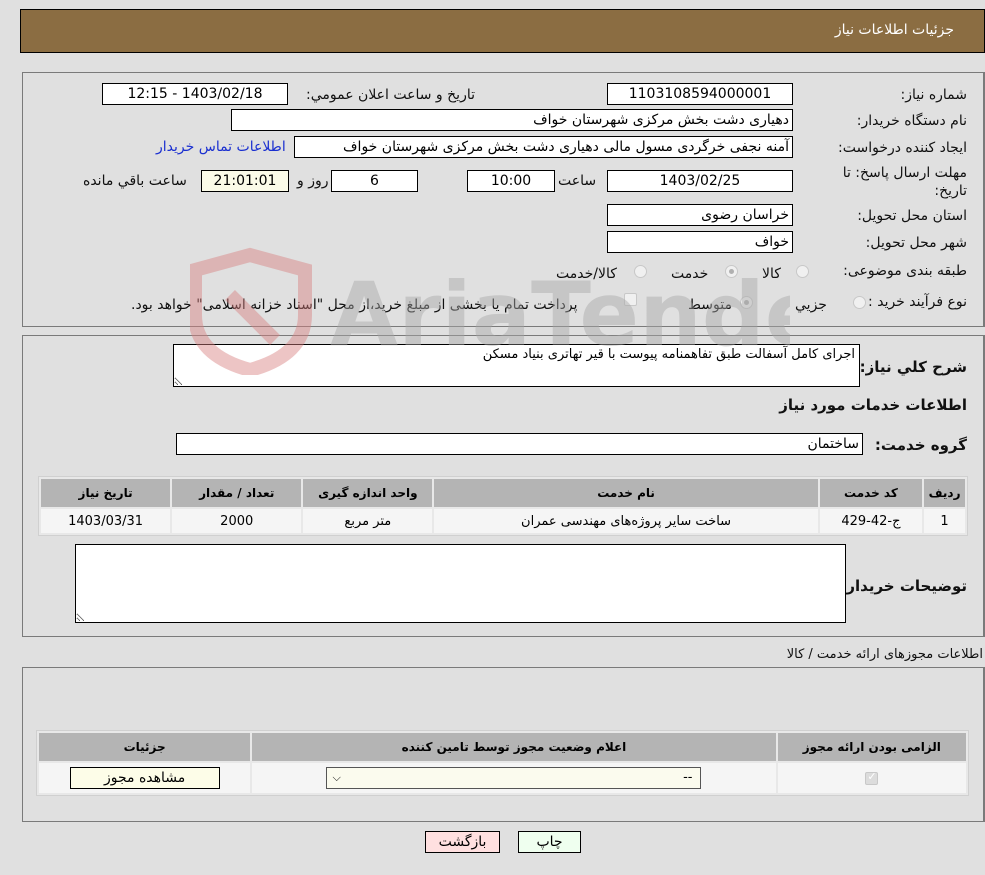  What do you see at coordinates (944, 493) in the screenshot?
I see `col-row-number: ردیف` at bounding box center [944, 493].